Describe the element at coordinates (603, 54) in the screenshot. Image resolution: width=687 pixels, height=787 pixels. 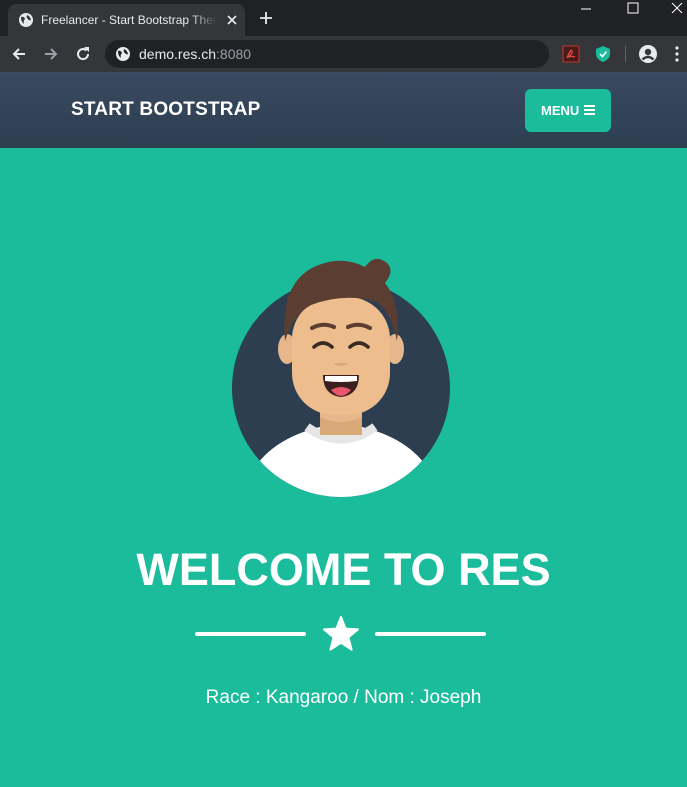
I see `shield-icon` at that location.